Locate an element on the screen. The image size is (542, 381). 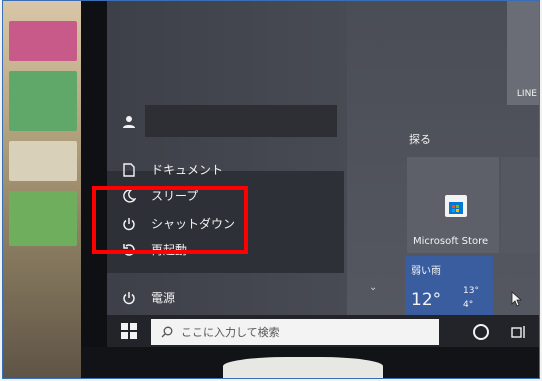
tile-placeholder is located at coordinates (520, 205).